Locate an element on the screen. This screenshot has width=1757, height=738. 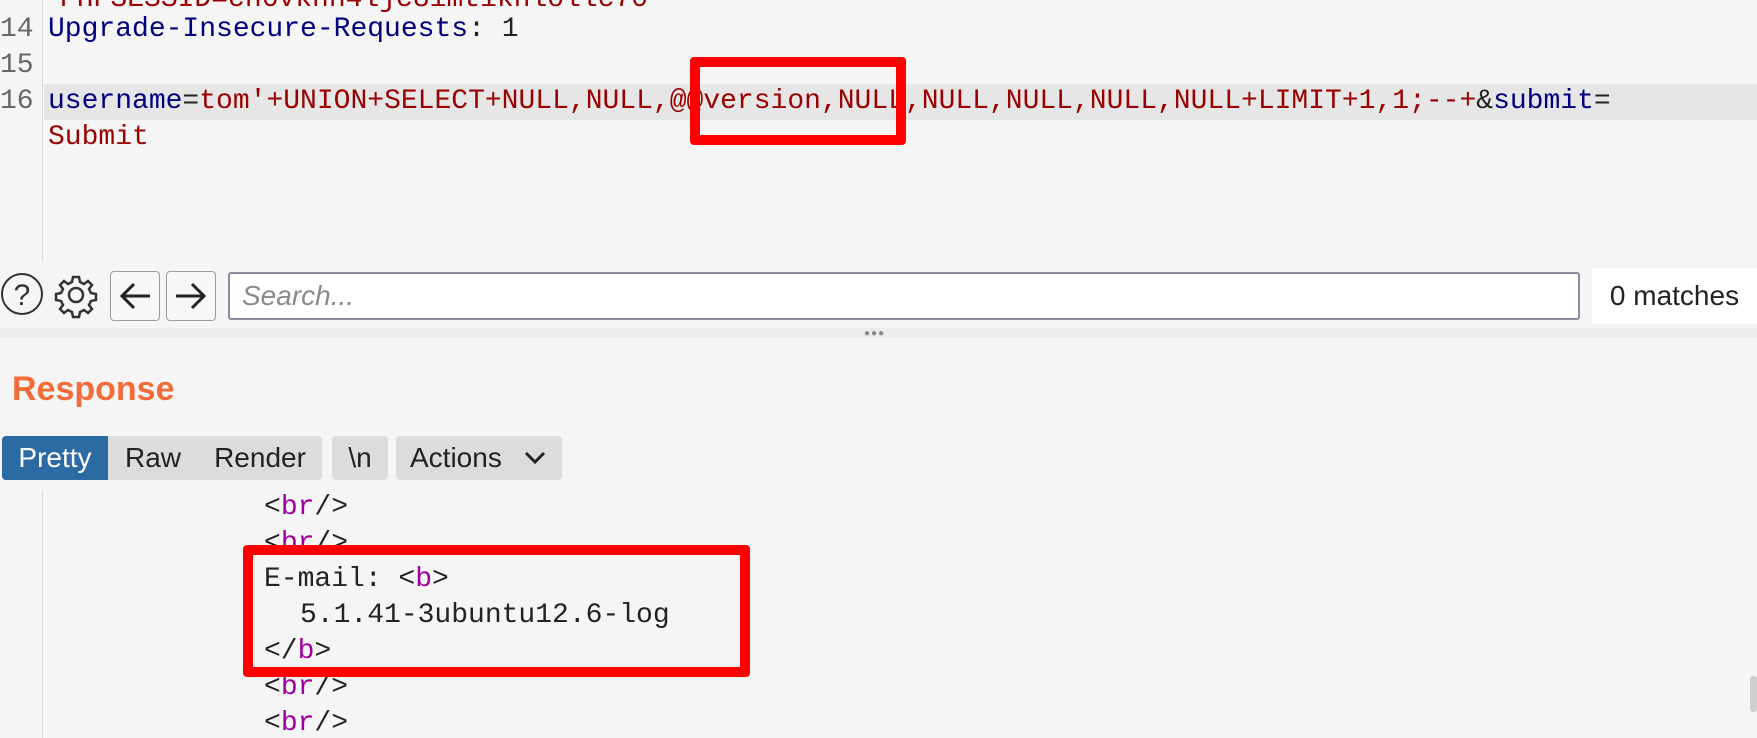
db-version: 5.1.41-3ubuntu12.6-log is located at coordinates (485, 615).